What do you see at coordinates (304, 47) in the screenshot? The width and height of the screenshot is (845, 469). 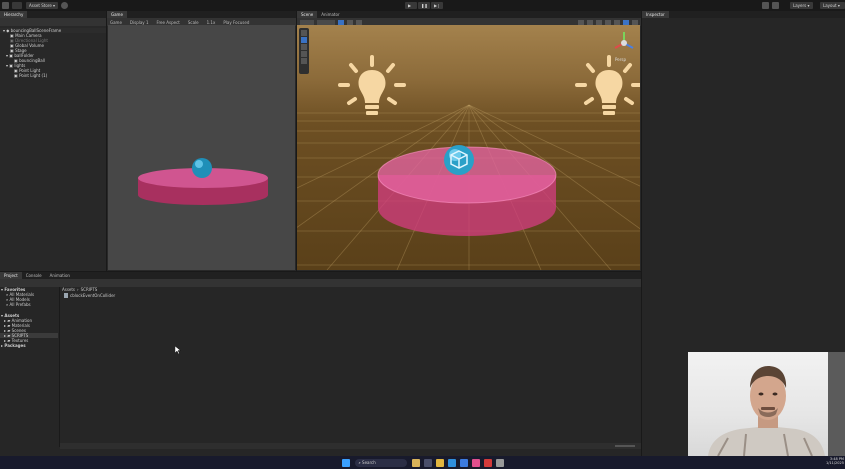 I see `rotate-tool-icon` at bounding box center [304, 47].